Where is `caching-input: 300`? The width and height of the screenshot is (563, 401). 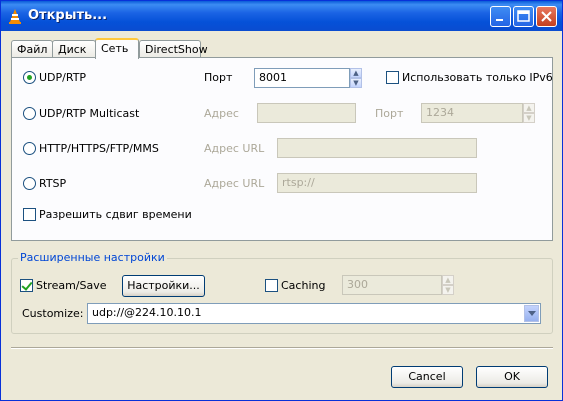 caching-input: 300 is located at coordinates (392, 285).